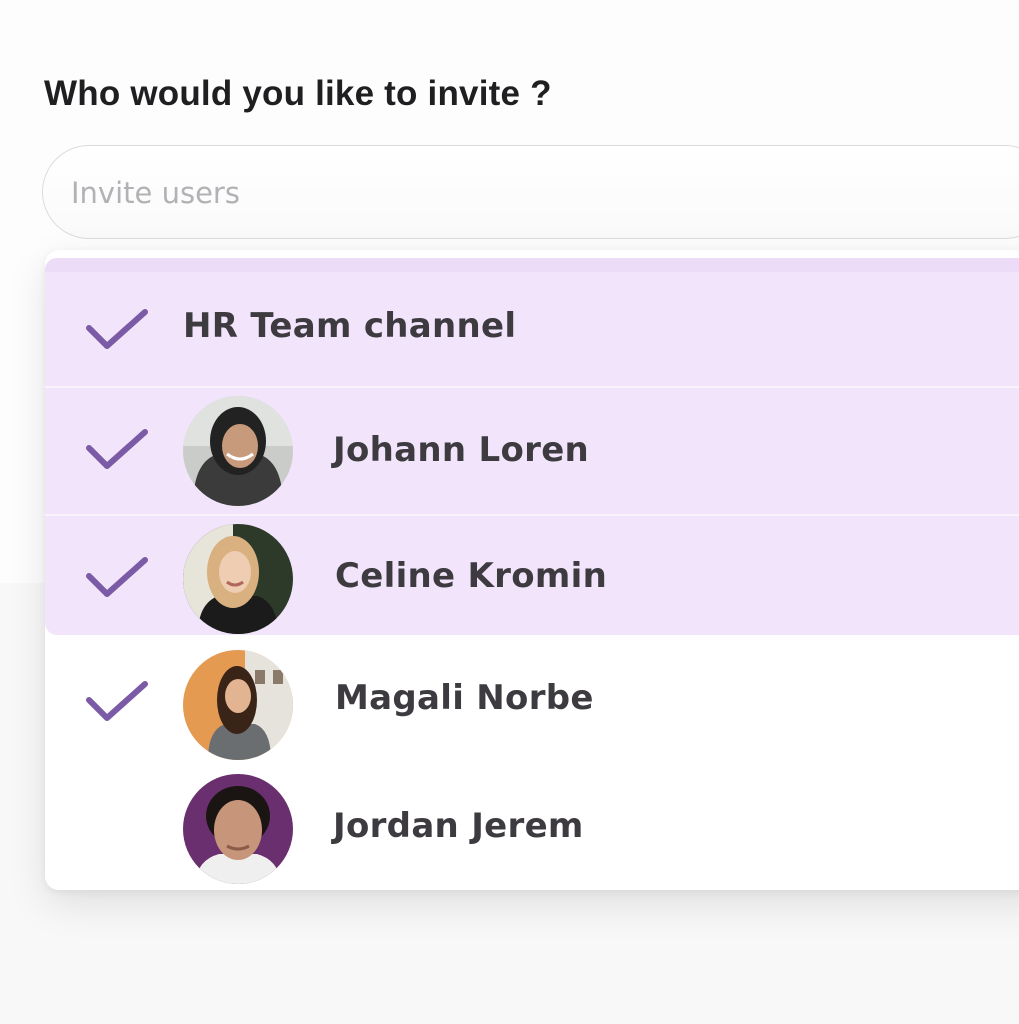  Describe the element at coordinates (458, 826) in the screenshot. I see `option-label: Jordan Jerem` at that location.